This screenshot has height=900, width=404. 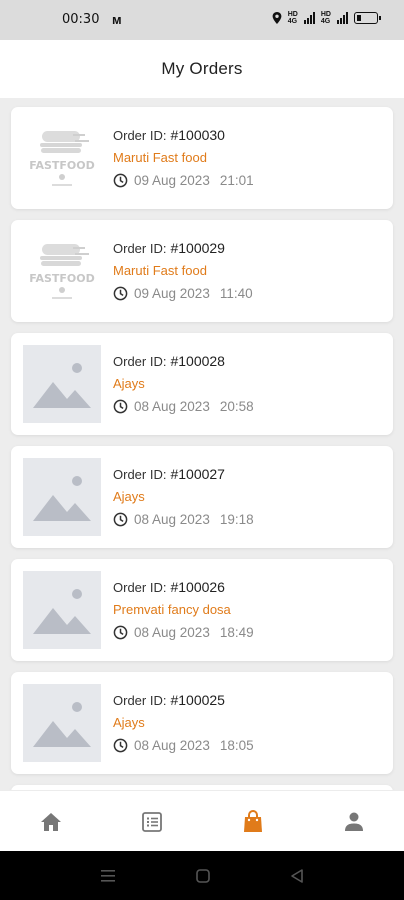 I want to click on restaurant-name: Premvati fancy dosa, so click(x=172, y=609).